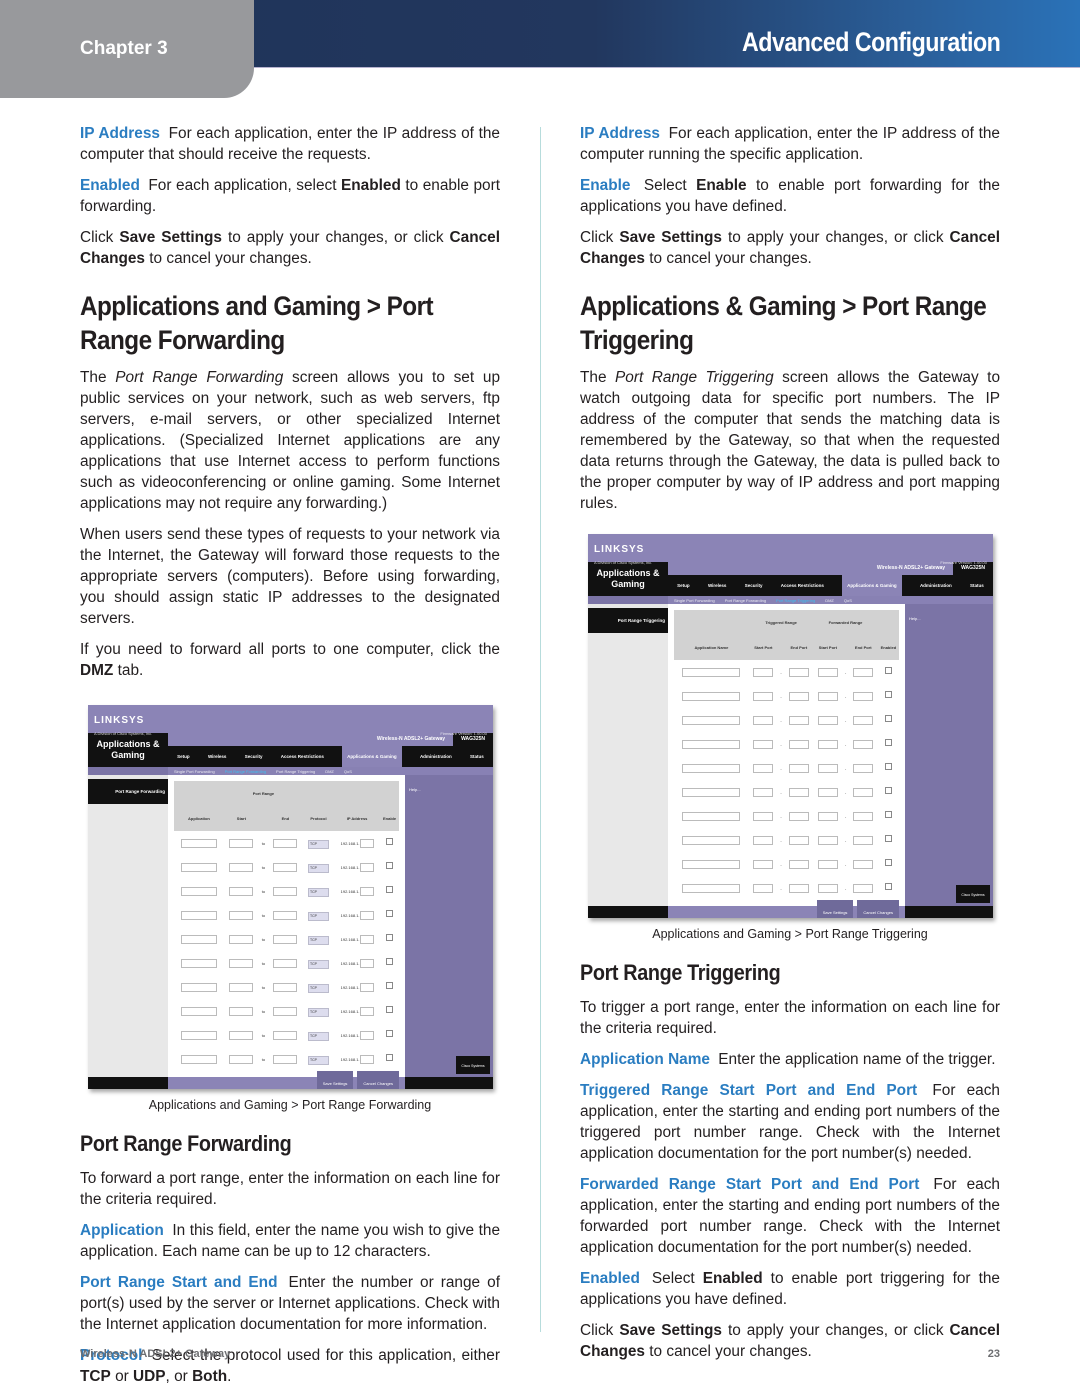  Describe the element at coordinates (878, 908) in the screenshot. I see `cancel-changes-button: Cancel Changes` at that location.